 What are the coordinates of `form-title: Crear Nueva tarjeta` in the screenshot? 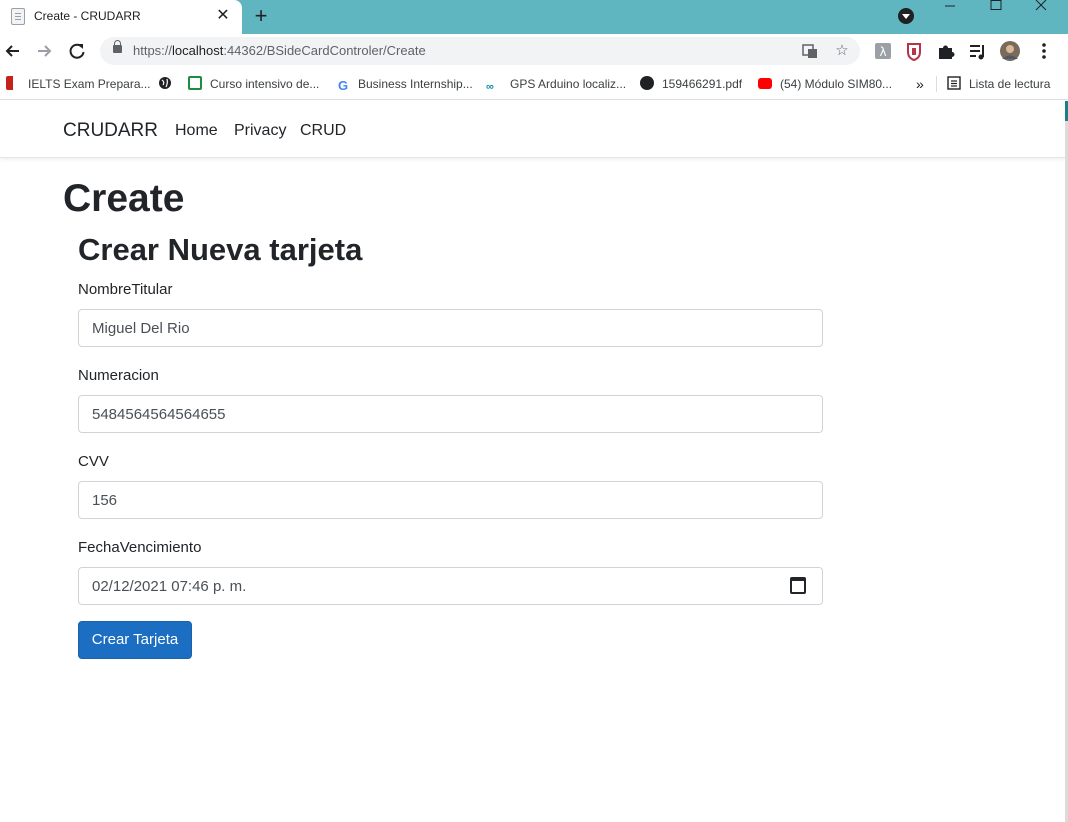 It's located at (220, 249).